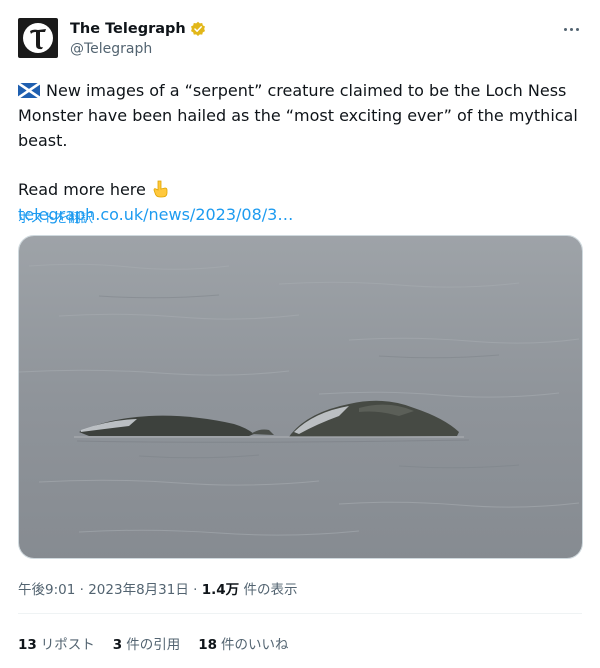  What do you see at coordinates (138, 38) in the screenshot?
I see `author-names: The Telegraph @Telegraph` at bounding box center [138, 38].